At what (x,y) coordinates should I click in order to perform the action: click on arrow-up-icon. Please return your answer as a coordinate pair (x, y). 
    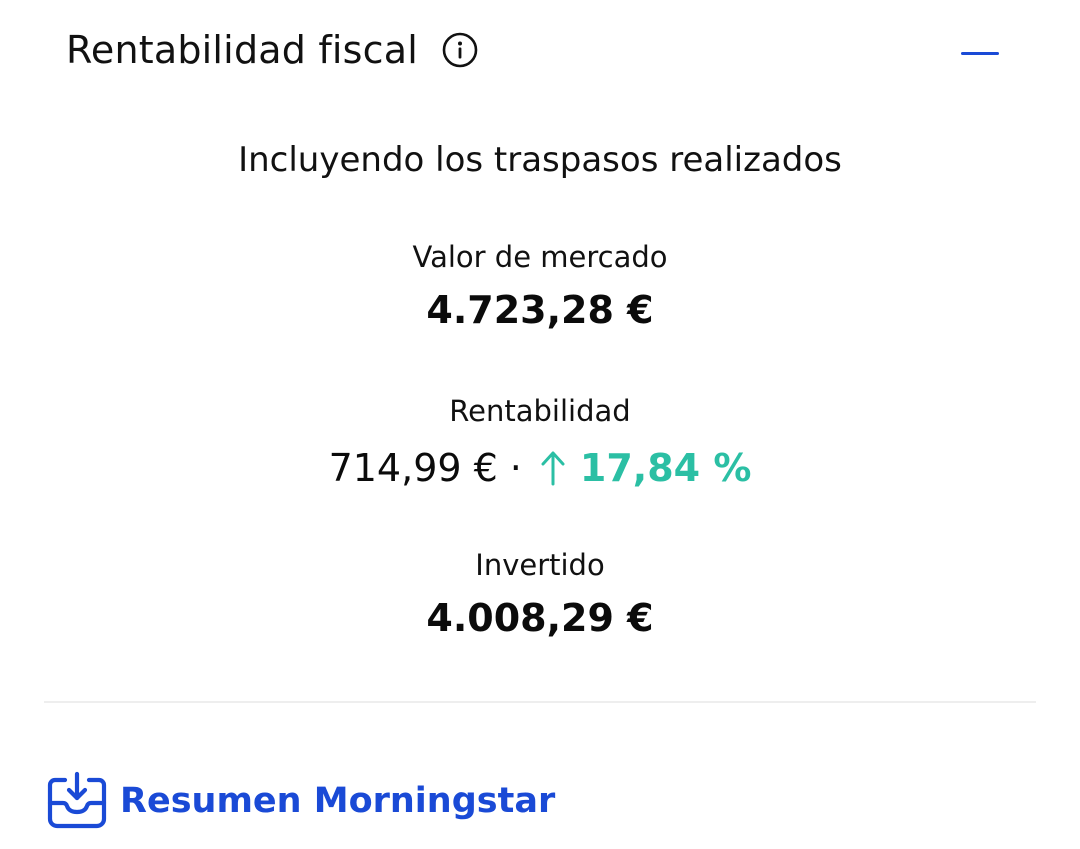
    Looking at the image, I should click on (553, 468).